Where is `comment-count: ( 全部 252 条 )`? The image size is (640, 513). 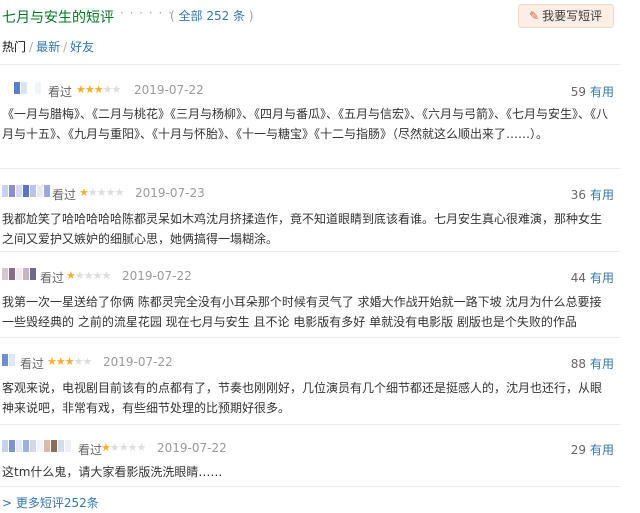
comment-count: ( 全部 252 条 ) is located at coordinates (212, 15).